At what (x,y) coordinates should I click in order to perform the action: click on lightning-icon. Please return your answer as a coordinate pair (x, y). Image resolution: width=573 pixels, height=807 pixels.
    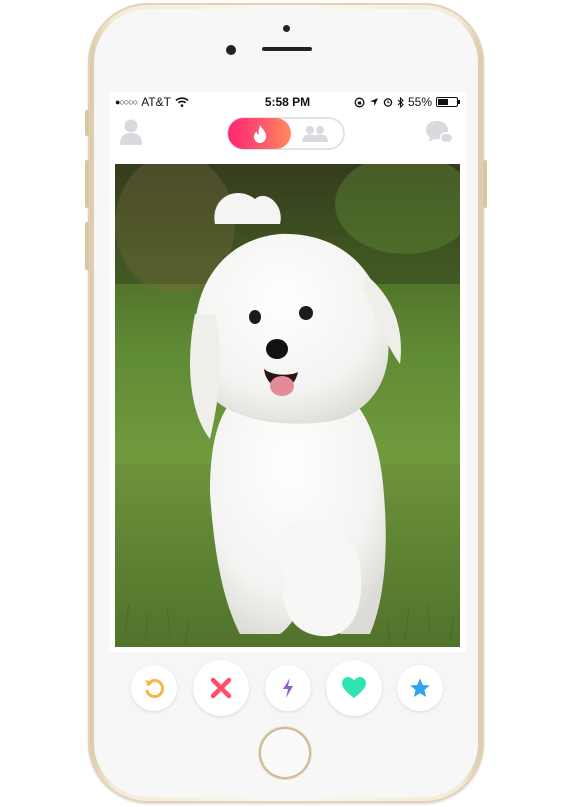
    Looking at the image, I should click on (288, 688).